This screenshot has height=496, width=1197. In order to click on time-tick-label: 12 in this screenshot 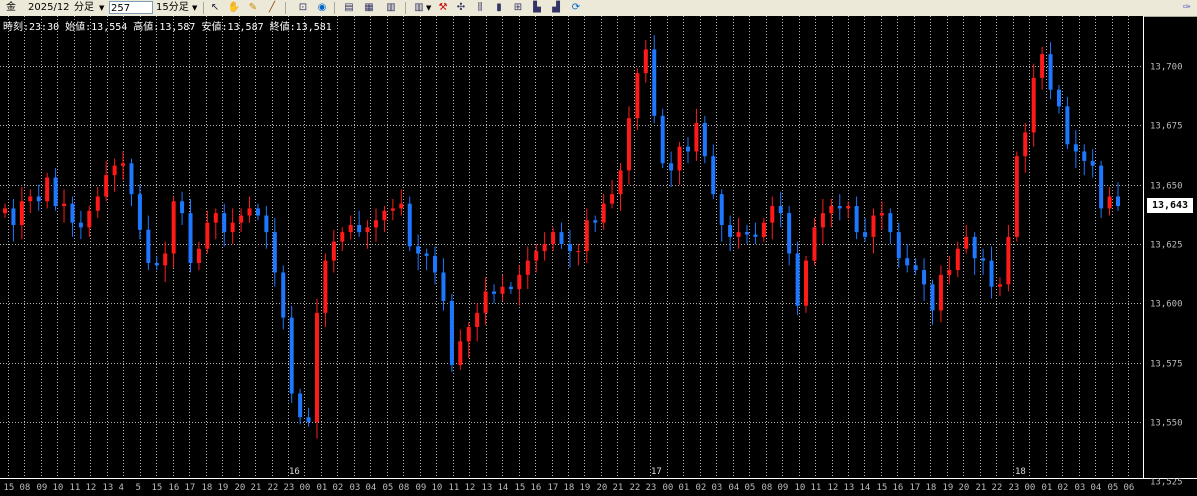, I will do `click(91, 488)`.